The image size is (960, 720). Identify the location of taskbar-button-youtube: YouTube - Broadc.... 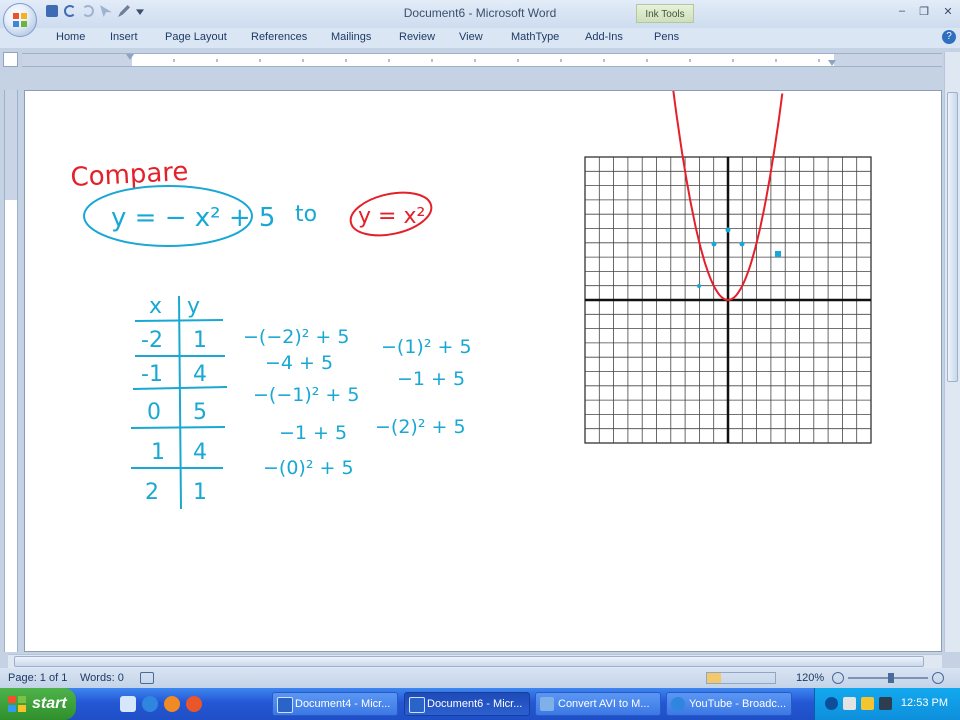
(729, 704).